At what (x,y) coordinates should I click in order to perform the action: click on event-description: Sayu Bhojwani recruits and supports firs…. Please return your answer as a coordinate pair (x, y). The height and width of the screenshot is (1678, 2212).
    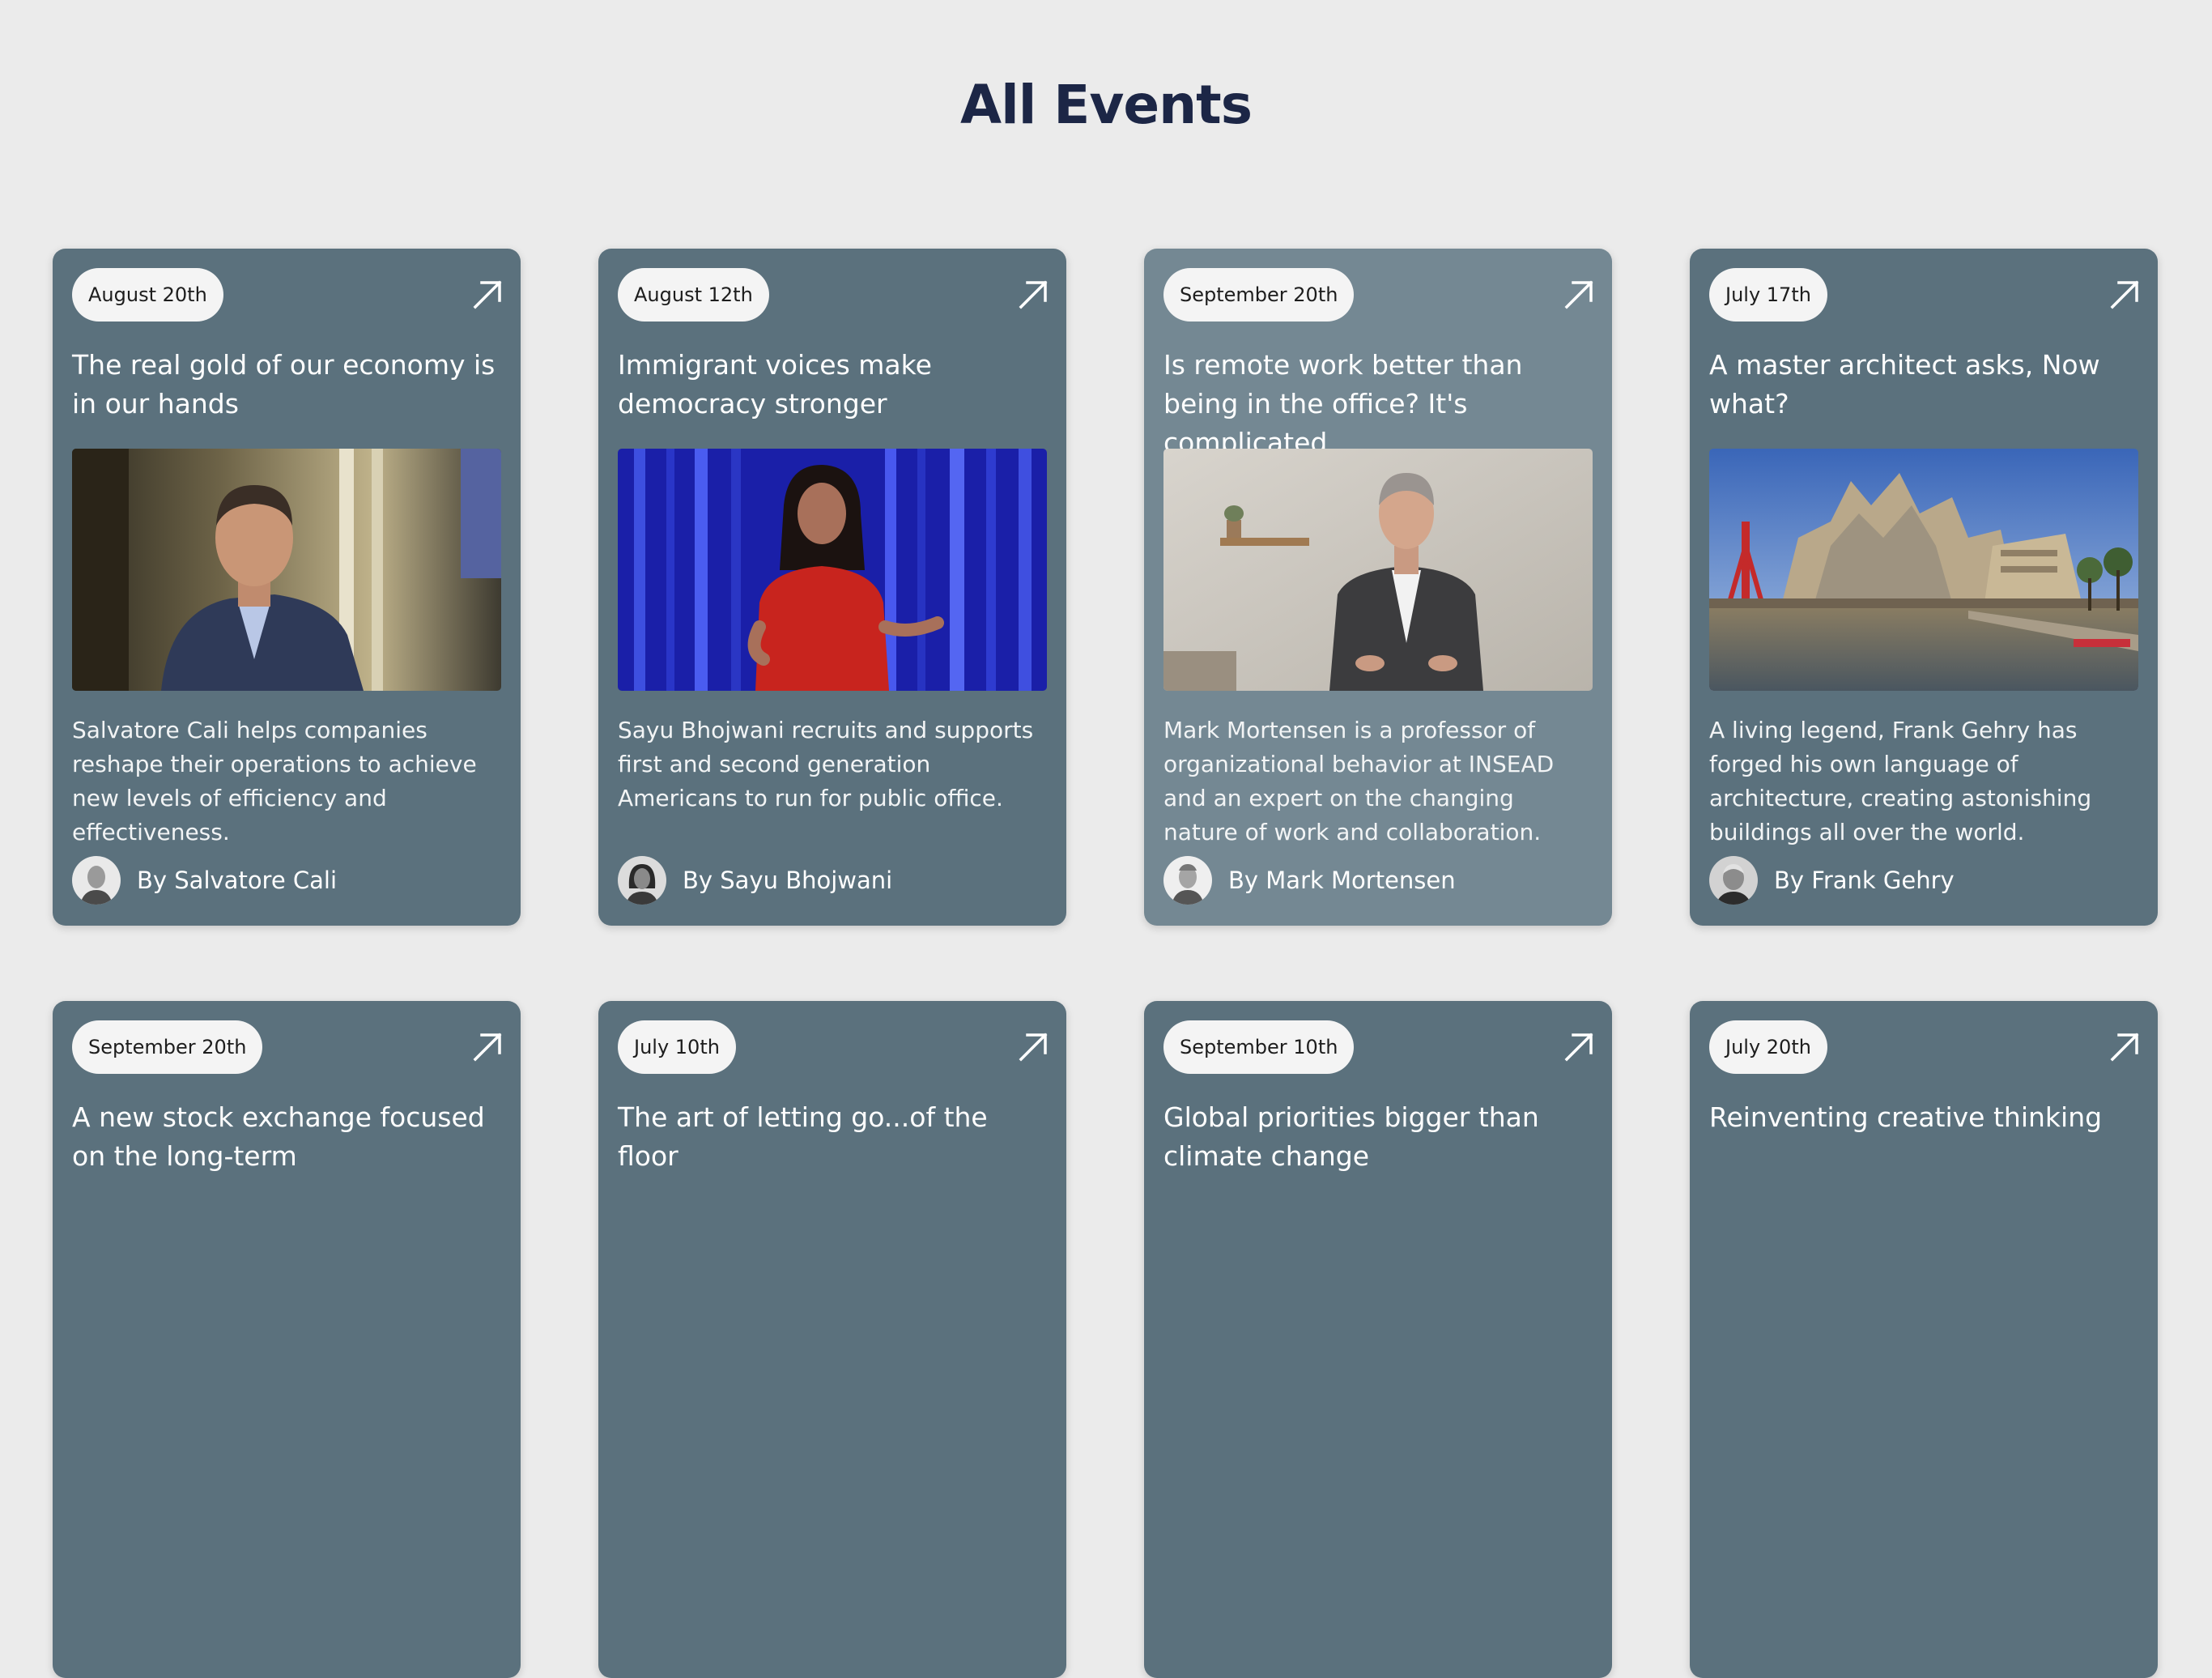
    Looking at the image, I should click on (826, 764).